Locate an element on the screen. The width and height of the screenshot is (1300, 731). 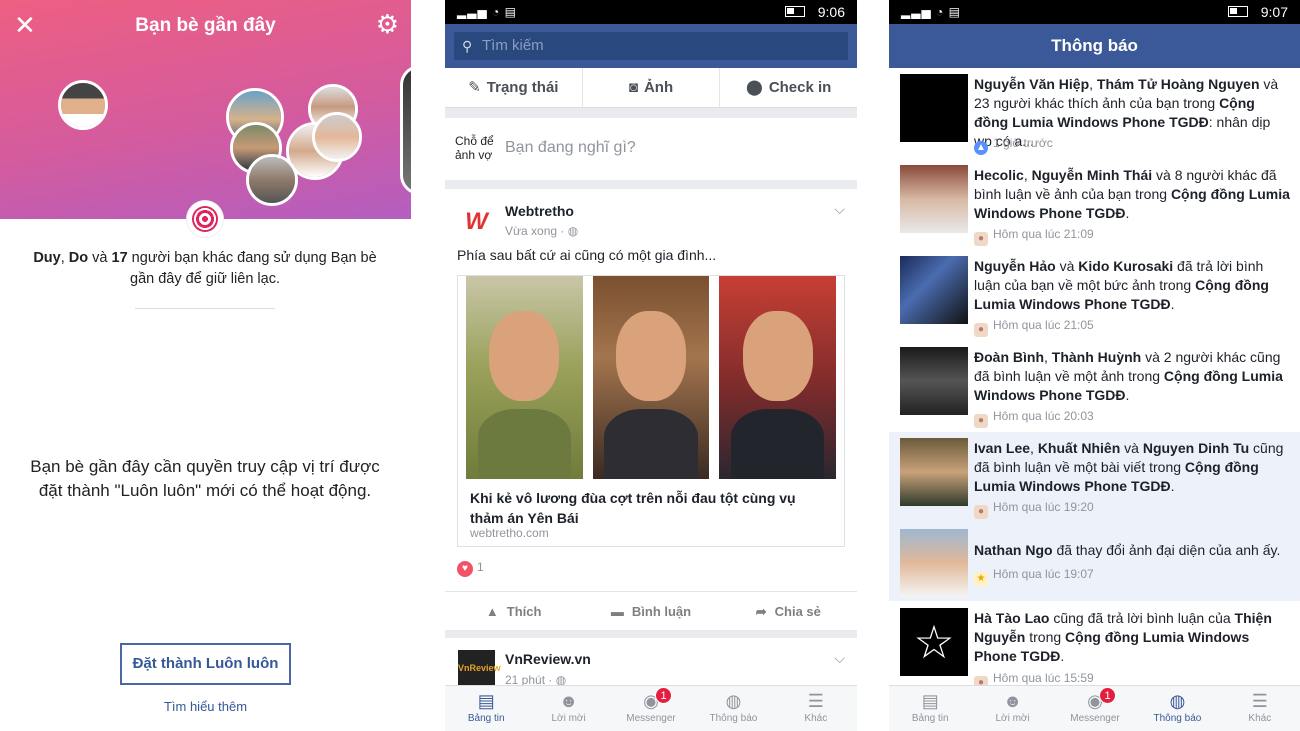
status-bar: ▂▃▅ ◔ ▤ 9:06 is located at coordinates (651, 12).